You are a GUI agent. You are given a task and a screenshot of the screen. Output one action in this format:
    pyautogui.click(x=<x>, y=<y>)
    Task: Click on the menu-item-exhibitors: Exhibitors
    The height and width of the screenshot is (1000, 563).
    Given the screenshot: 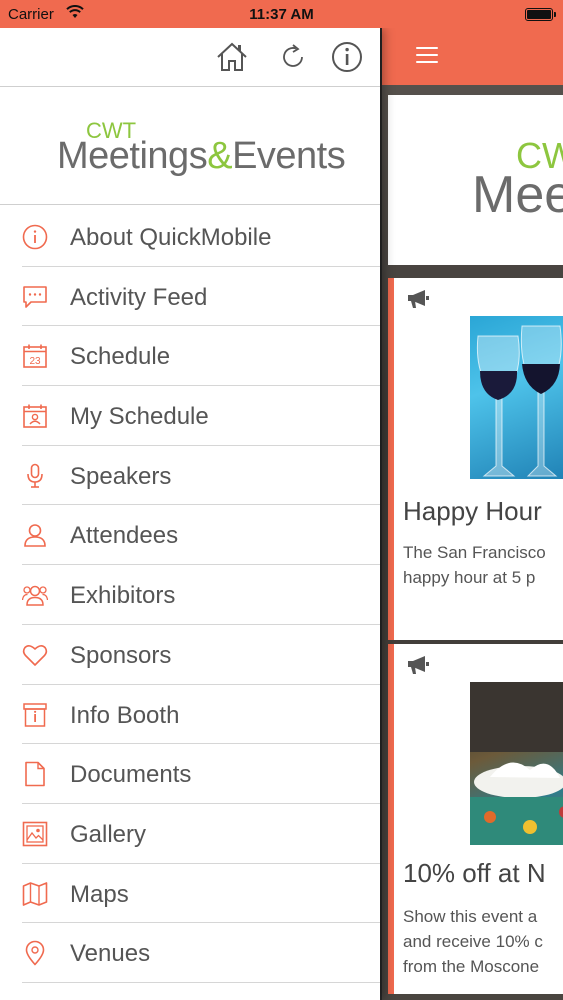 What is the action you would take?
    pyautogui.click(x=190, y=595)
    